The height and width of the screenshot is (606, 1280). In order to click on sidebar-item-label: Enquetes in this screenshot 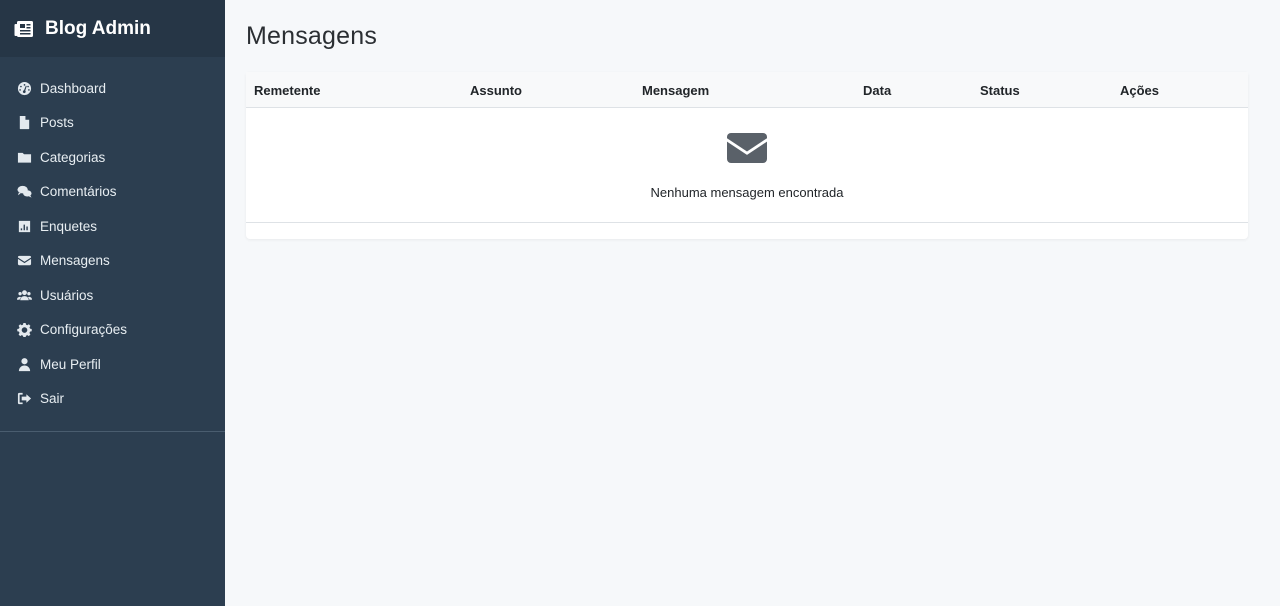, I will do `click(69, 226)`.